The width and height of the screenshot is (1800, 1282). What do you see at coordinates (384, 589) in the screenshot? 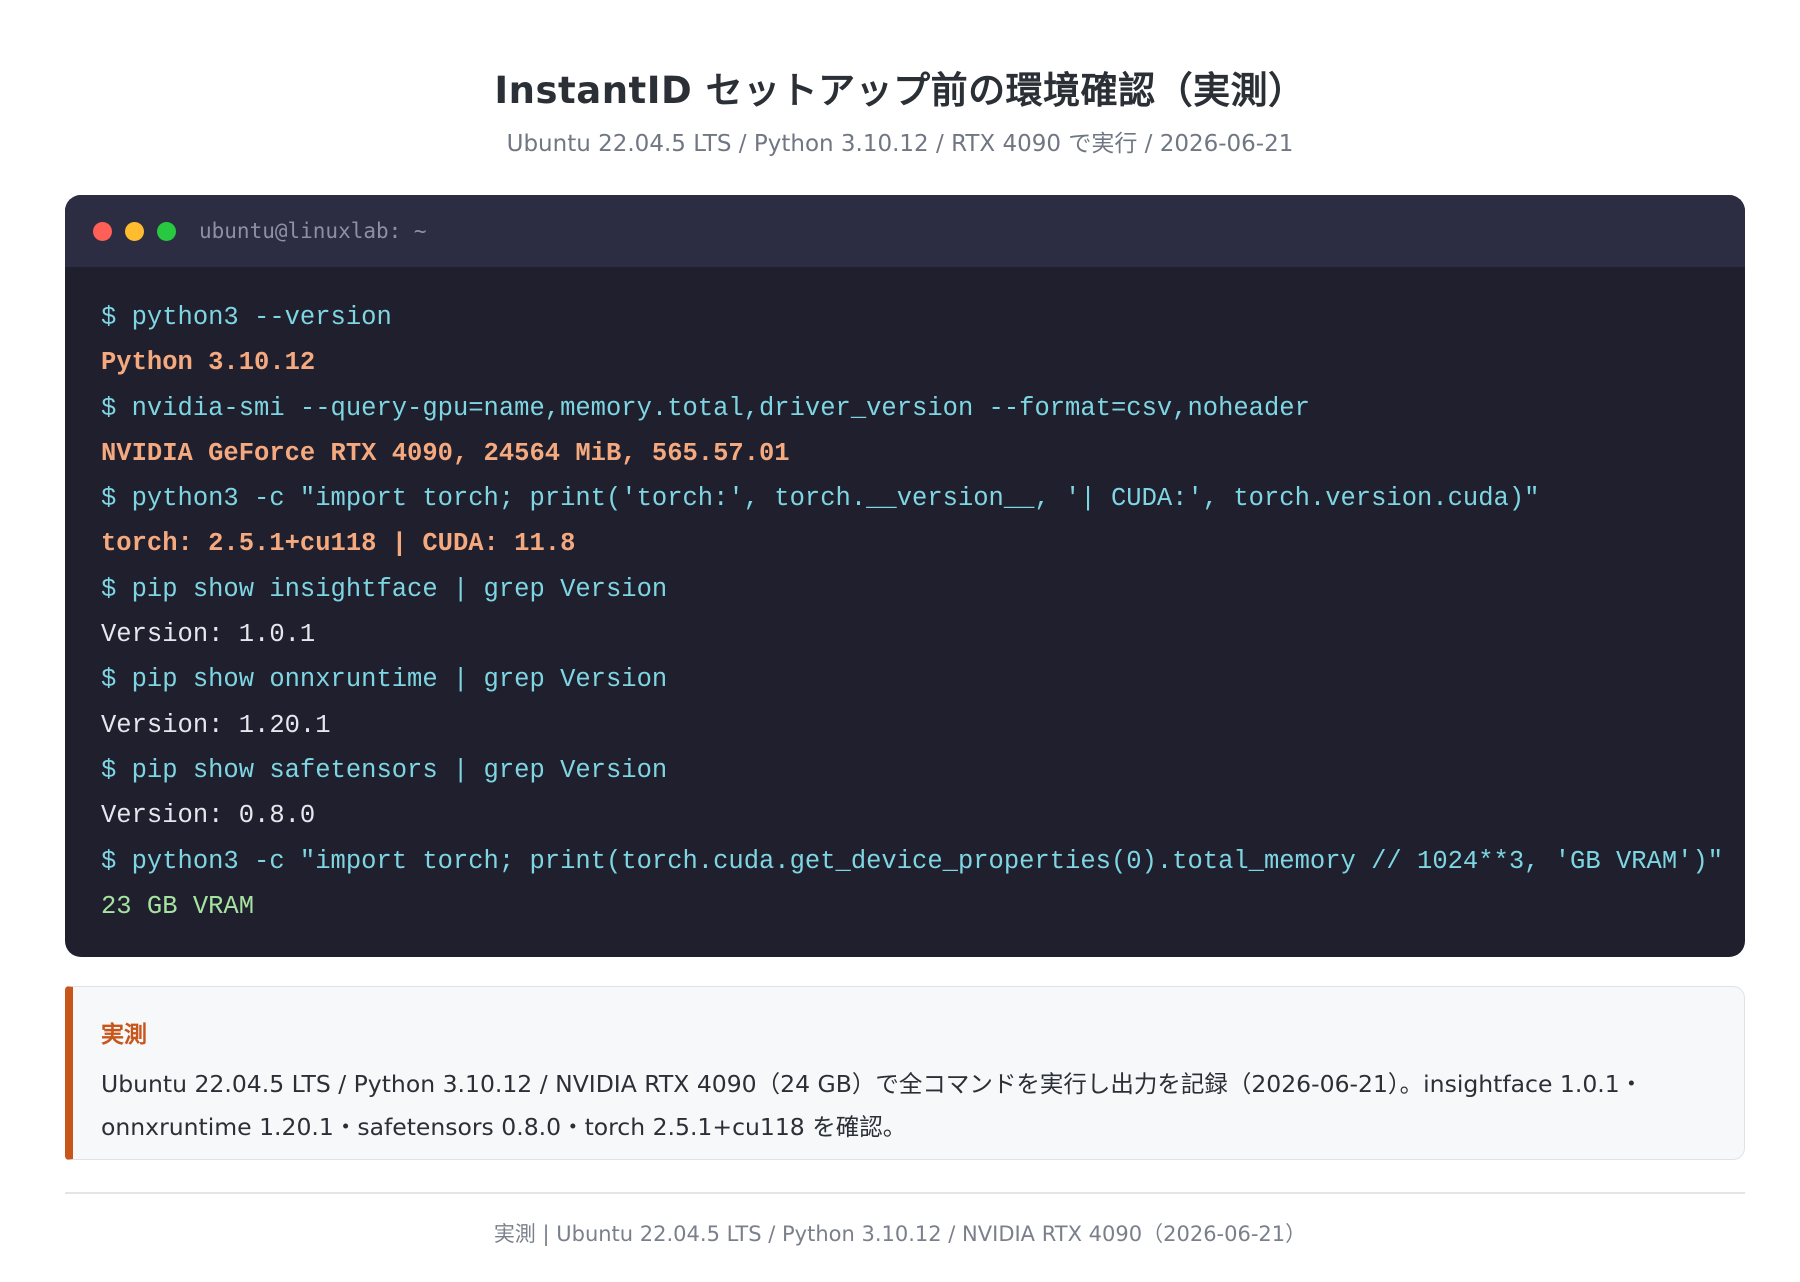
I see `terminal-command-line: $ pip show insightface | grep Version` at bounding box center [384, 589].